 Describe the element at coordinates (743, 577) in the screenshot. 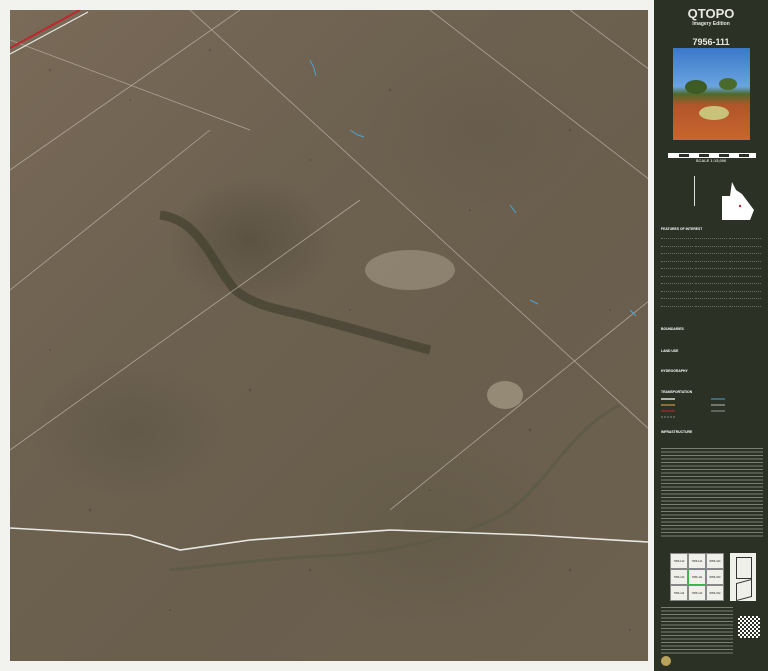

I see `folding-diagram` at that location.